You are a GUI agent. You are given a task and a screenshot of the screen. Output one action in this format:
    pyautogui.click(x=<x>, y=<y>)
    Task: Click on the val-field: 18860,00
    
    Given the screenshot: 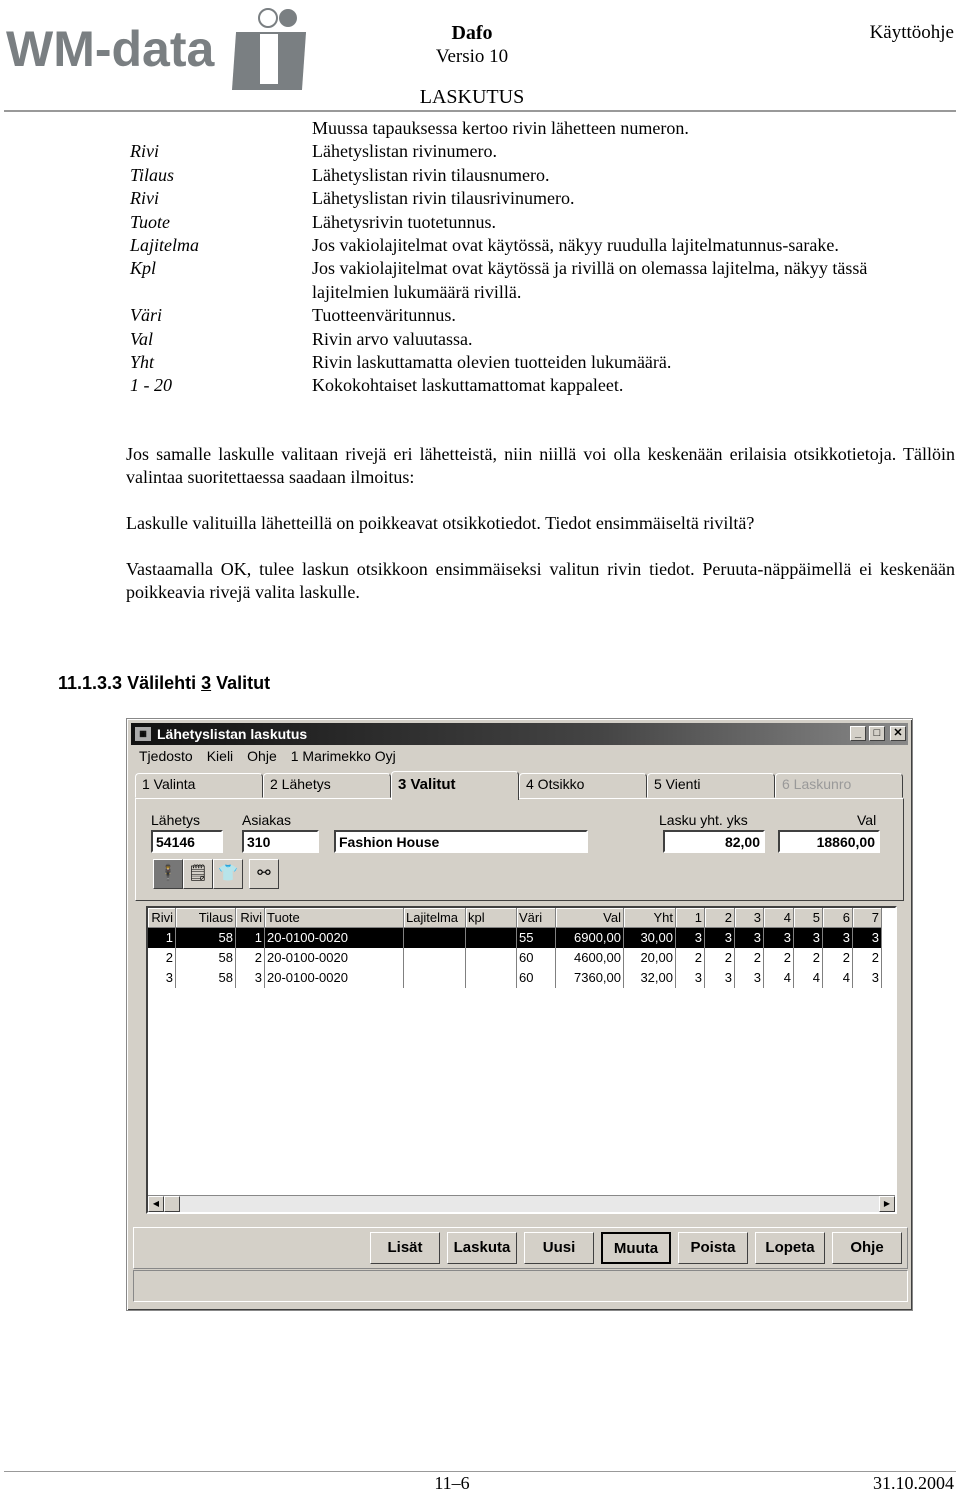 What is the action you would take?
    pyautogui.click(x=829, y=841)
    